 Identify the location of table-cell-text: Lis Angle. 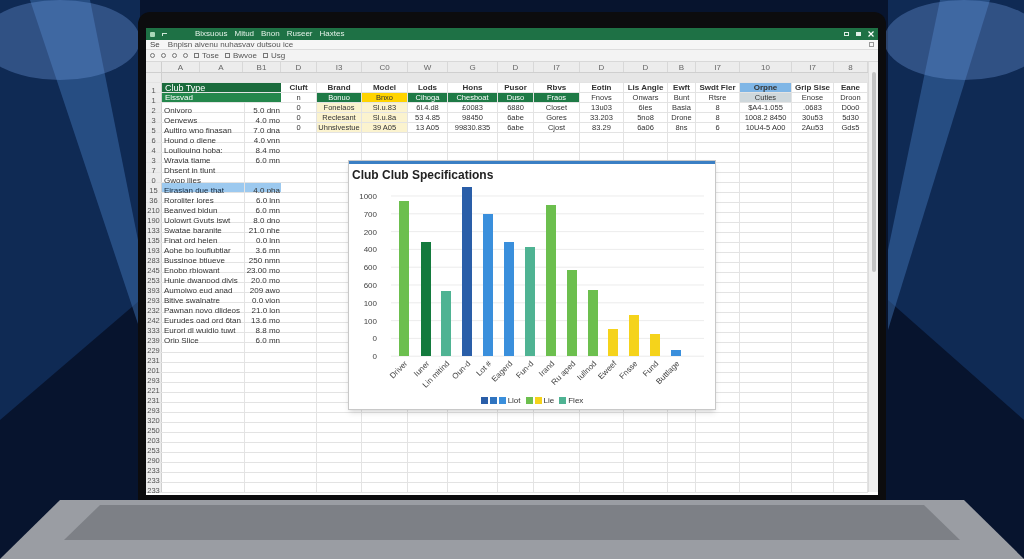
(645, 87).